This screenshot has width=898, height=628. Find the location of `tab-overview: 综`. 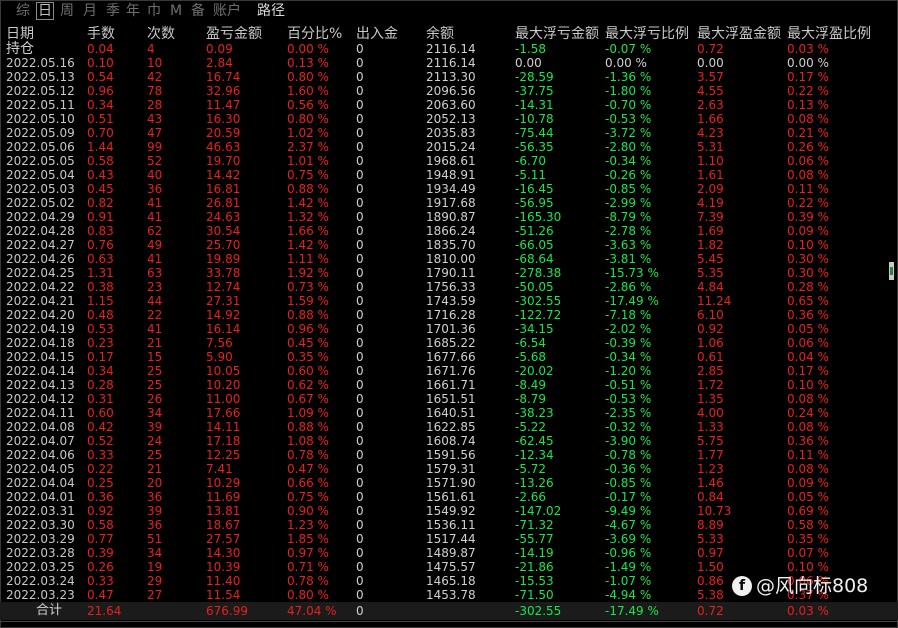

tab-overview: 综 is located at coordinates (23, 11).